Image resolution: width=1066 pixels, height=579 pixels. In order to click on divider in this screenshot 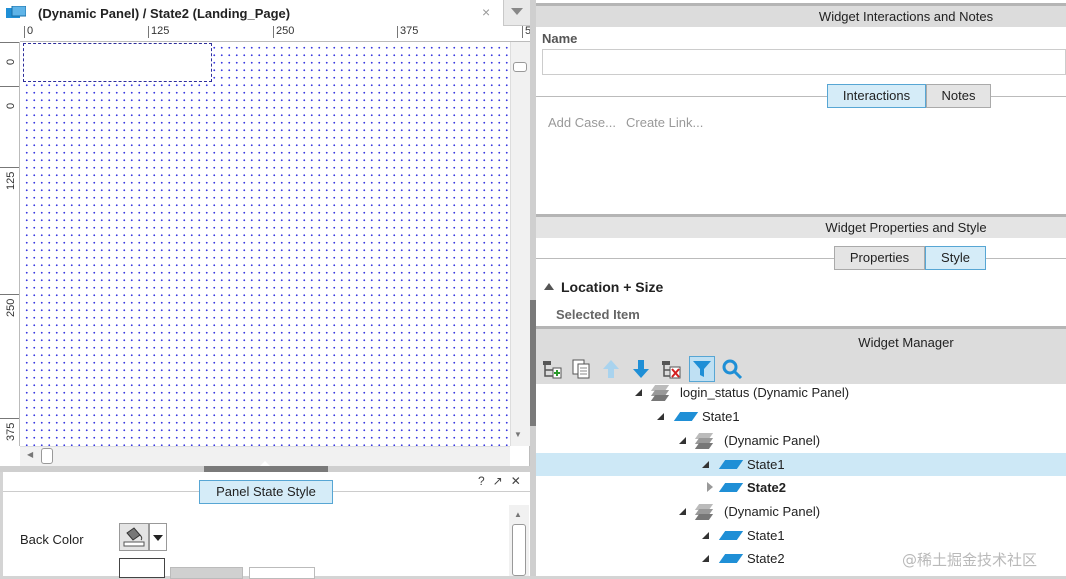, I will do `click(801, 258)`.